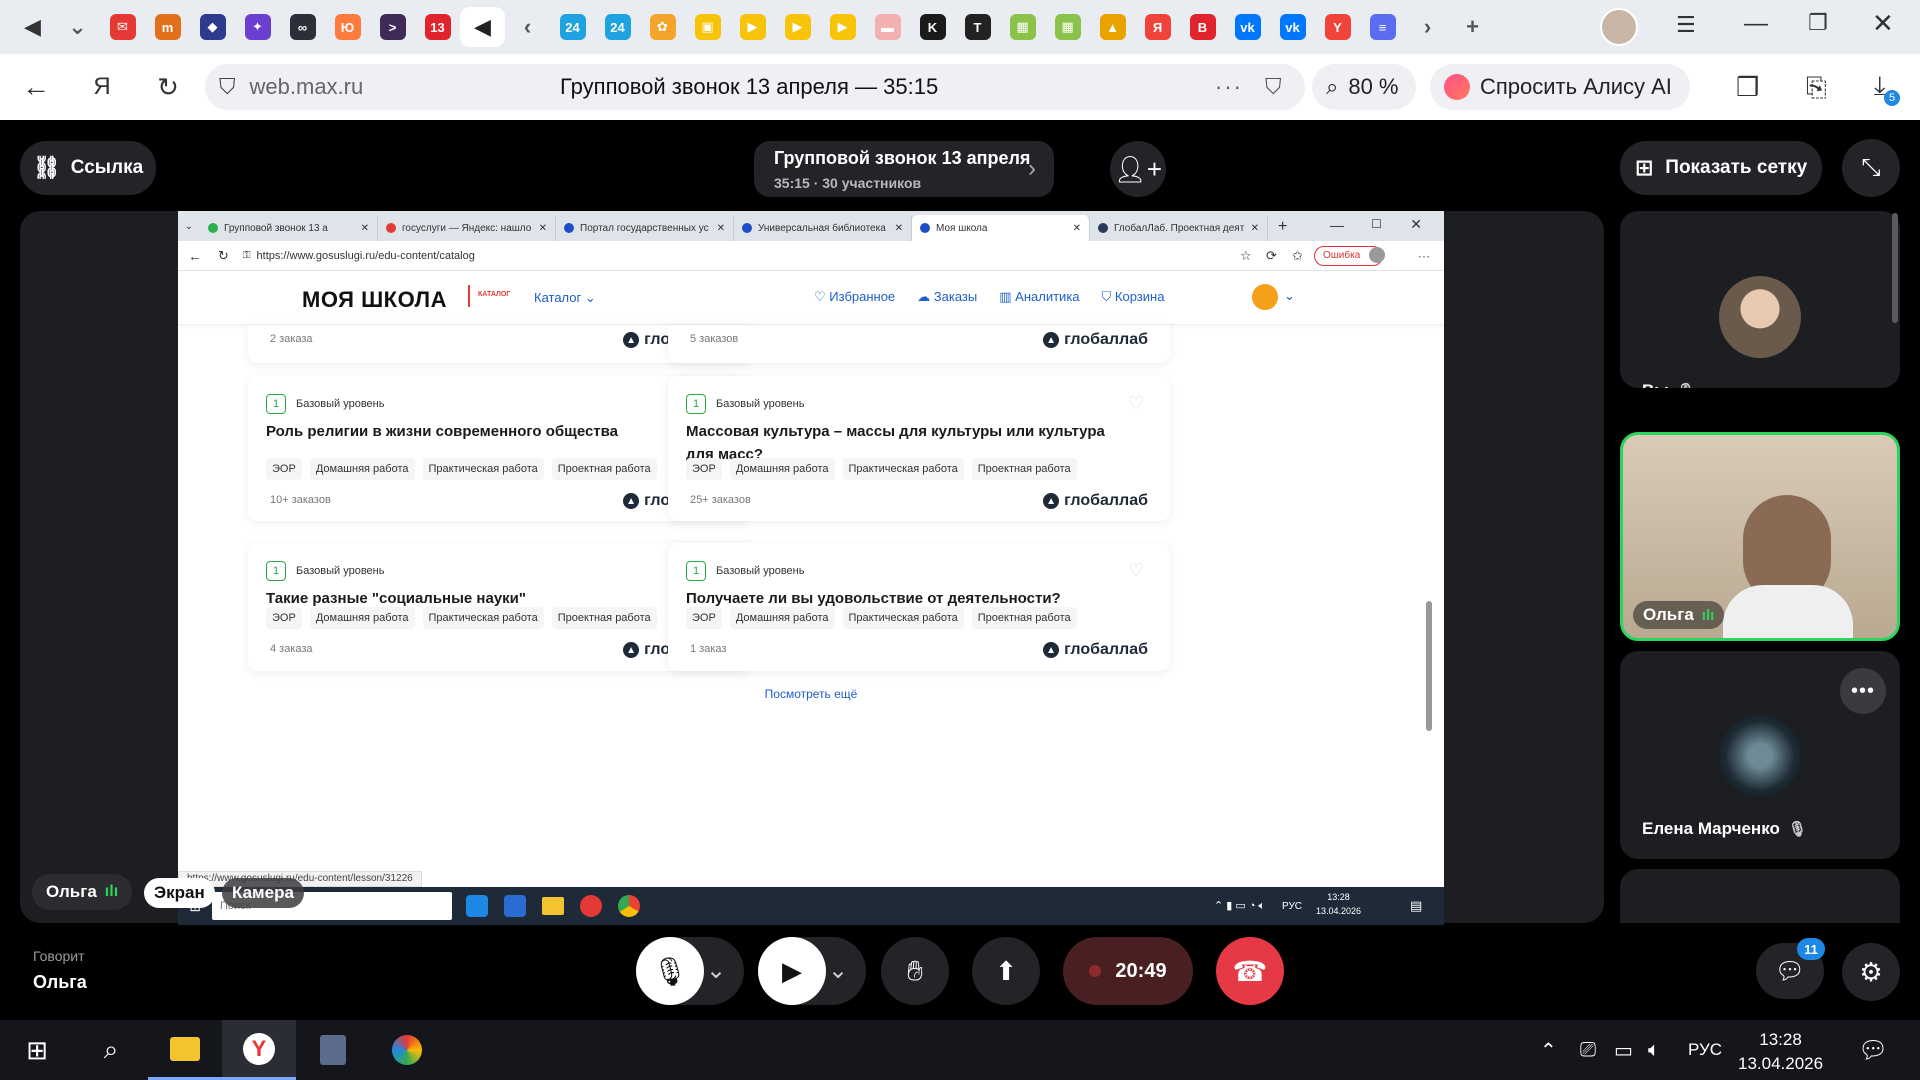 The image size is (1920, 1080). Describe the element at coordinates (1873, 1050) in the screenshot. I see `notifications-icon: 💬︎` at that location.